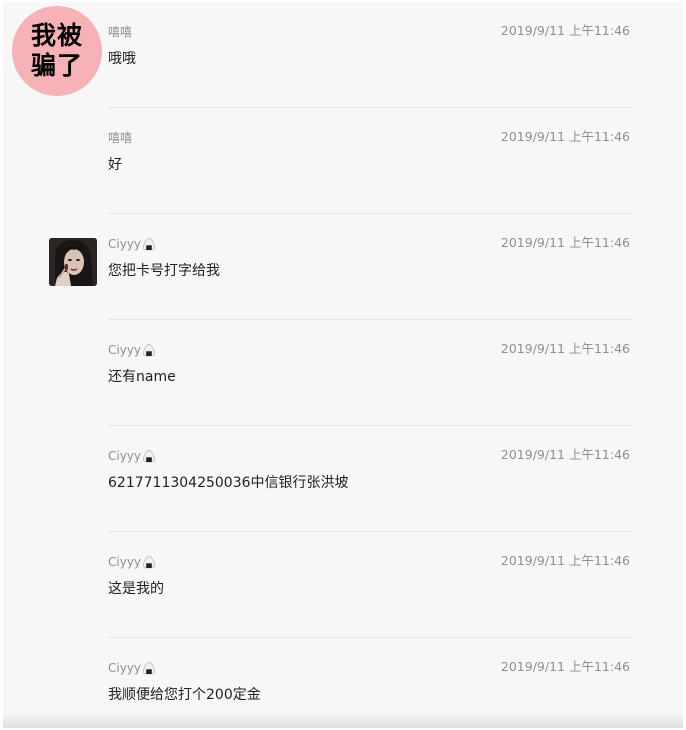 The height and width of the screenshot is (730, 686). I want to click on avatar-portrait-image, so click(73, 262).